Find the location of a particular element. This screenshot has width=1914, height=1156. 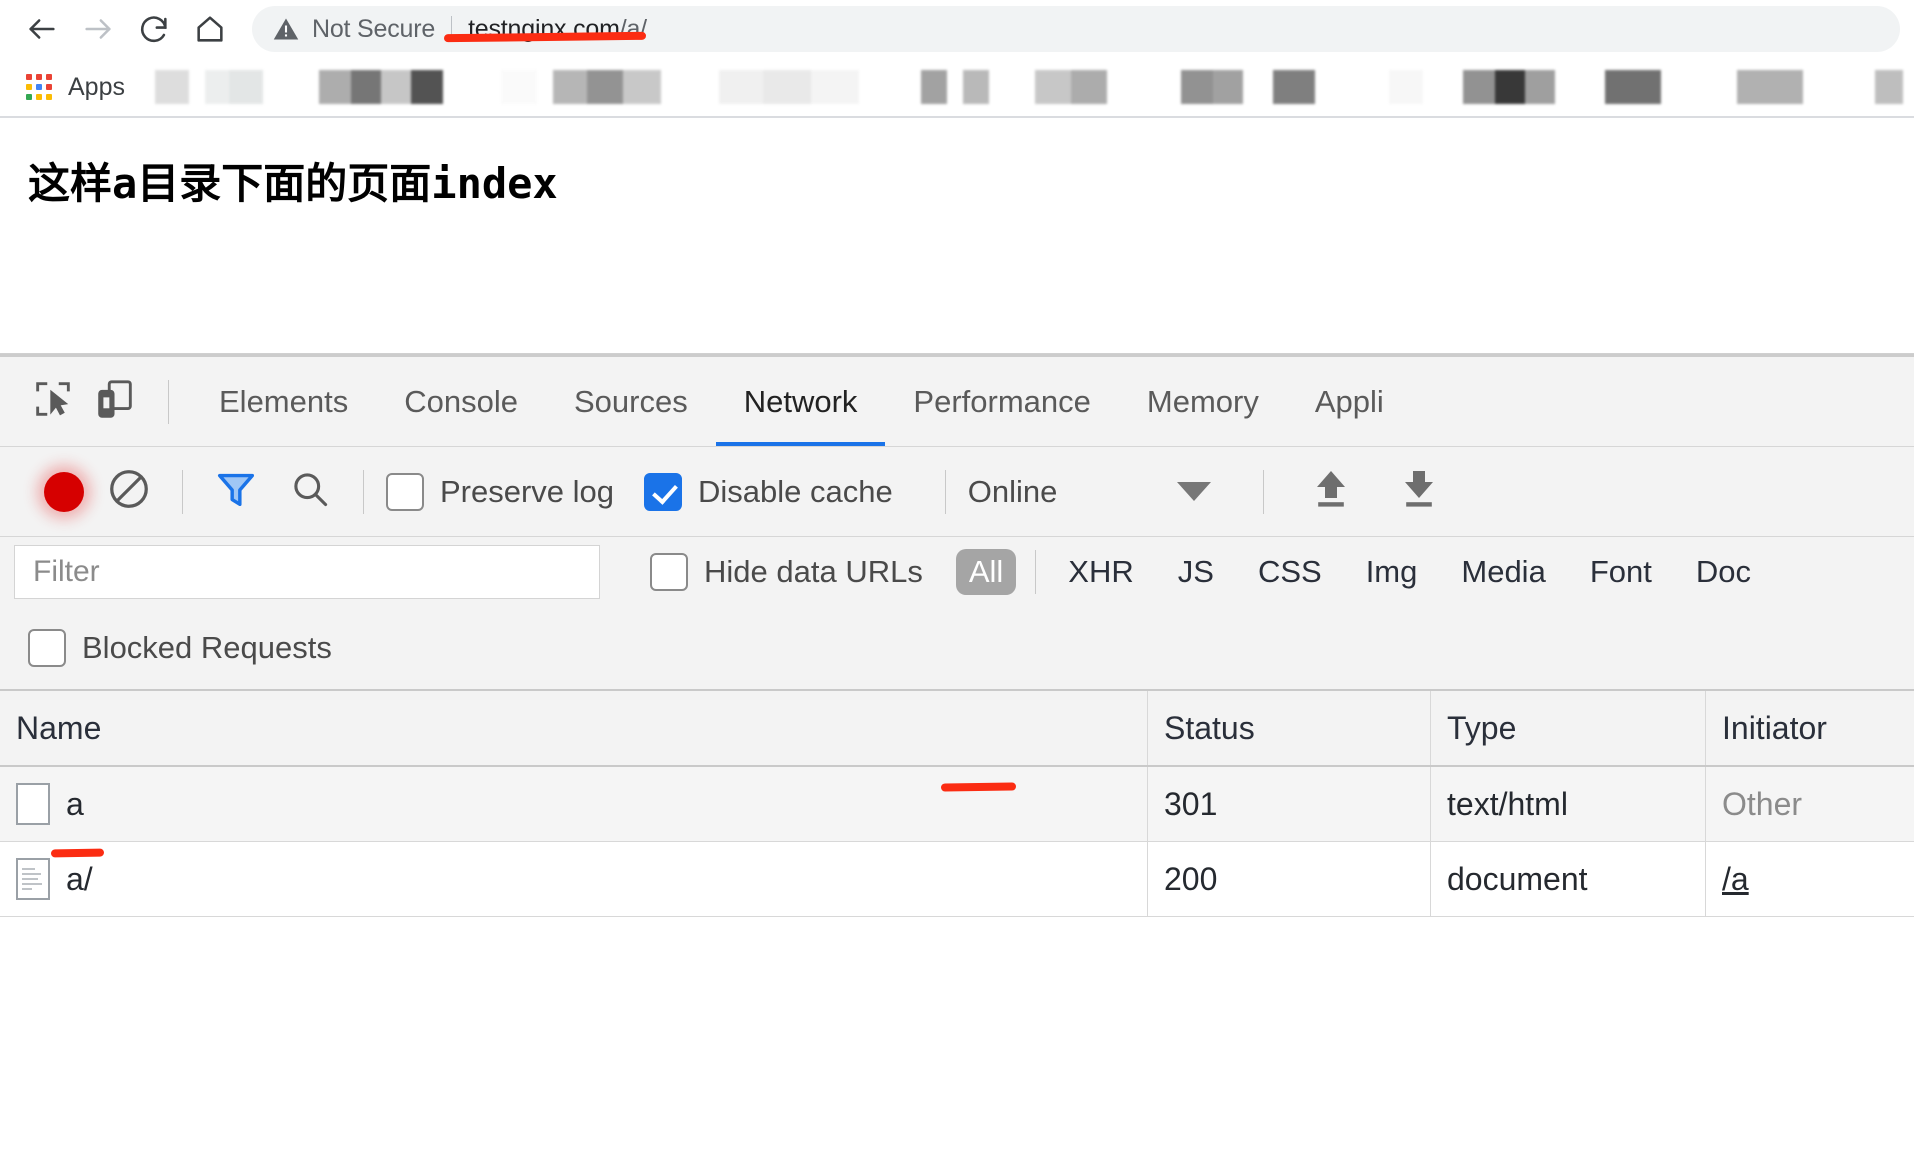

inspect-element-button is located at coordinates (53, 402).